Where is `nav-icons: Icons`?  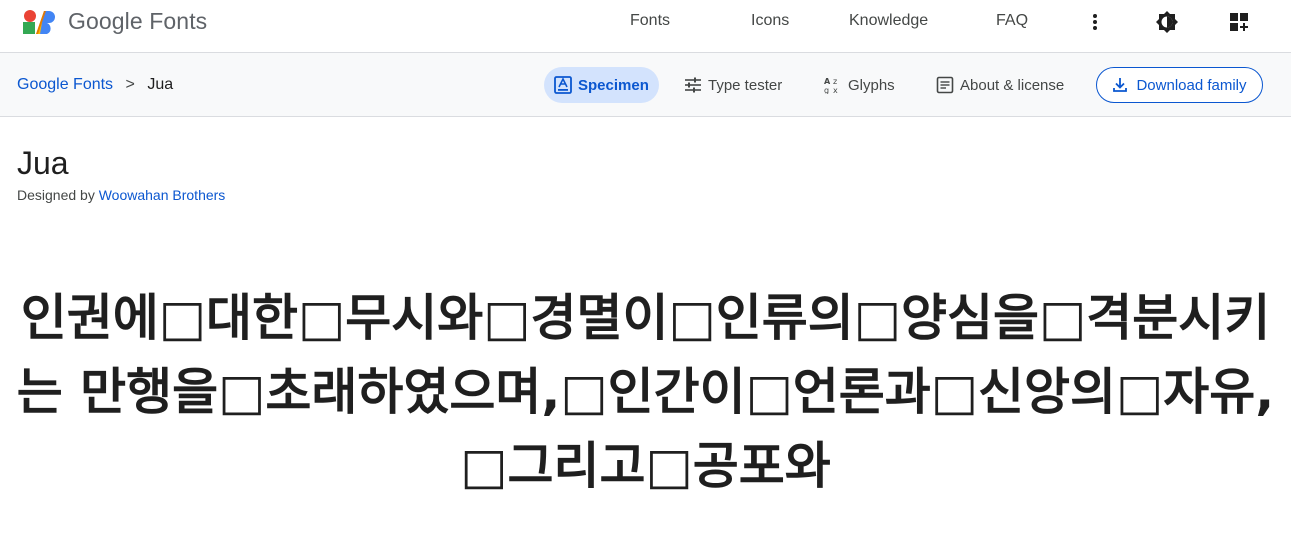
nav-icons: Icons is located at coordinates (770, 21).